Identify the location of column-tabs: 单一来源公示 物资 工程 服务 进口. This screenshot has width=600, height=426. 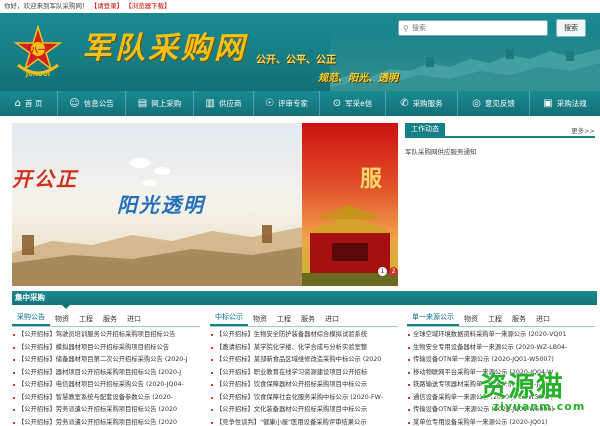
(501, 319).